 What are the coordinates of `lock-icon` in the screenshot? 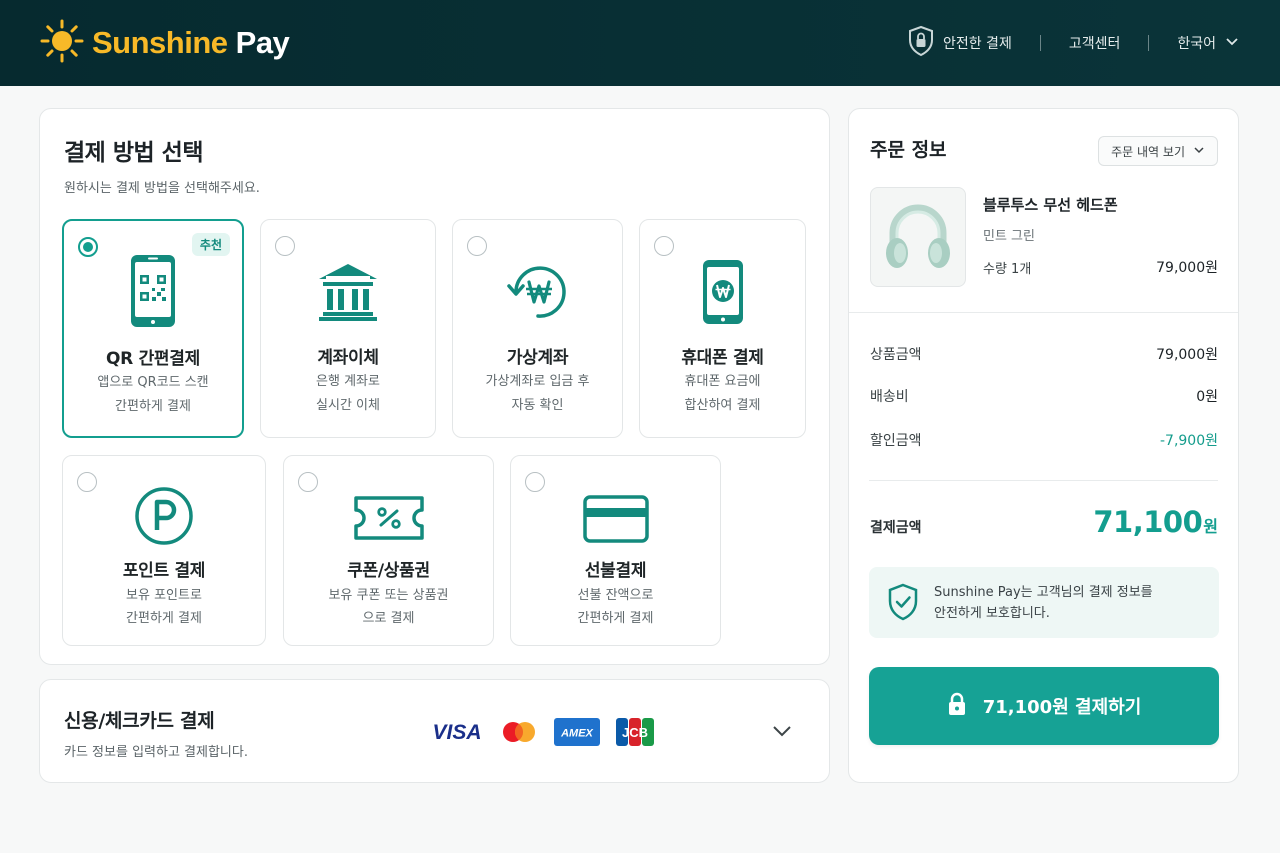 It's located at (957, 706).